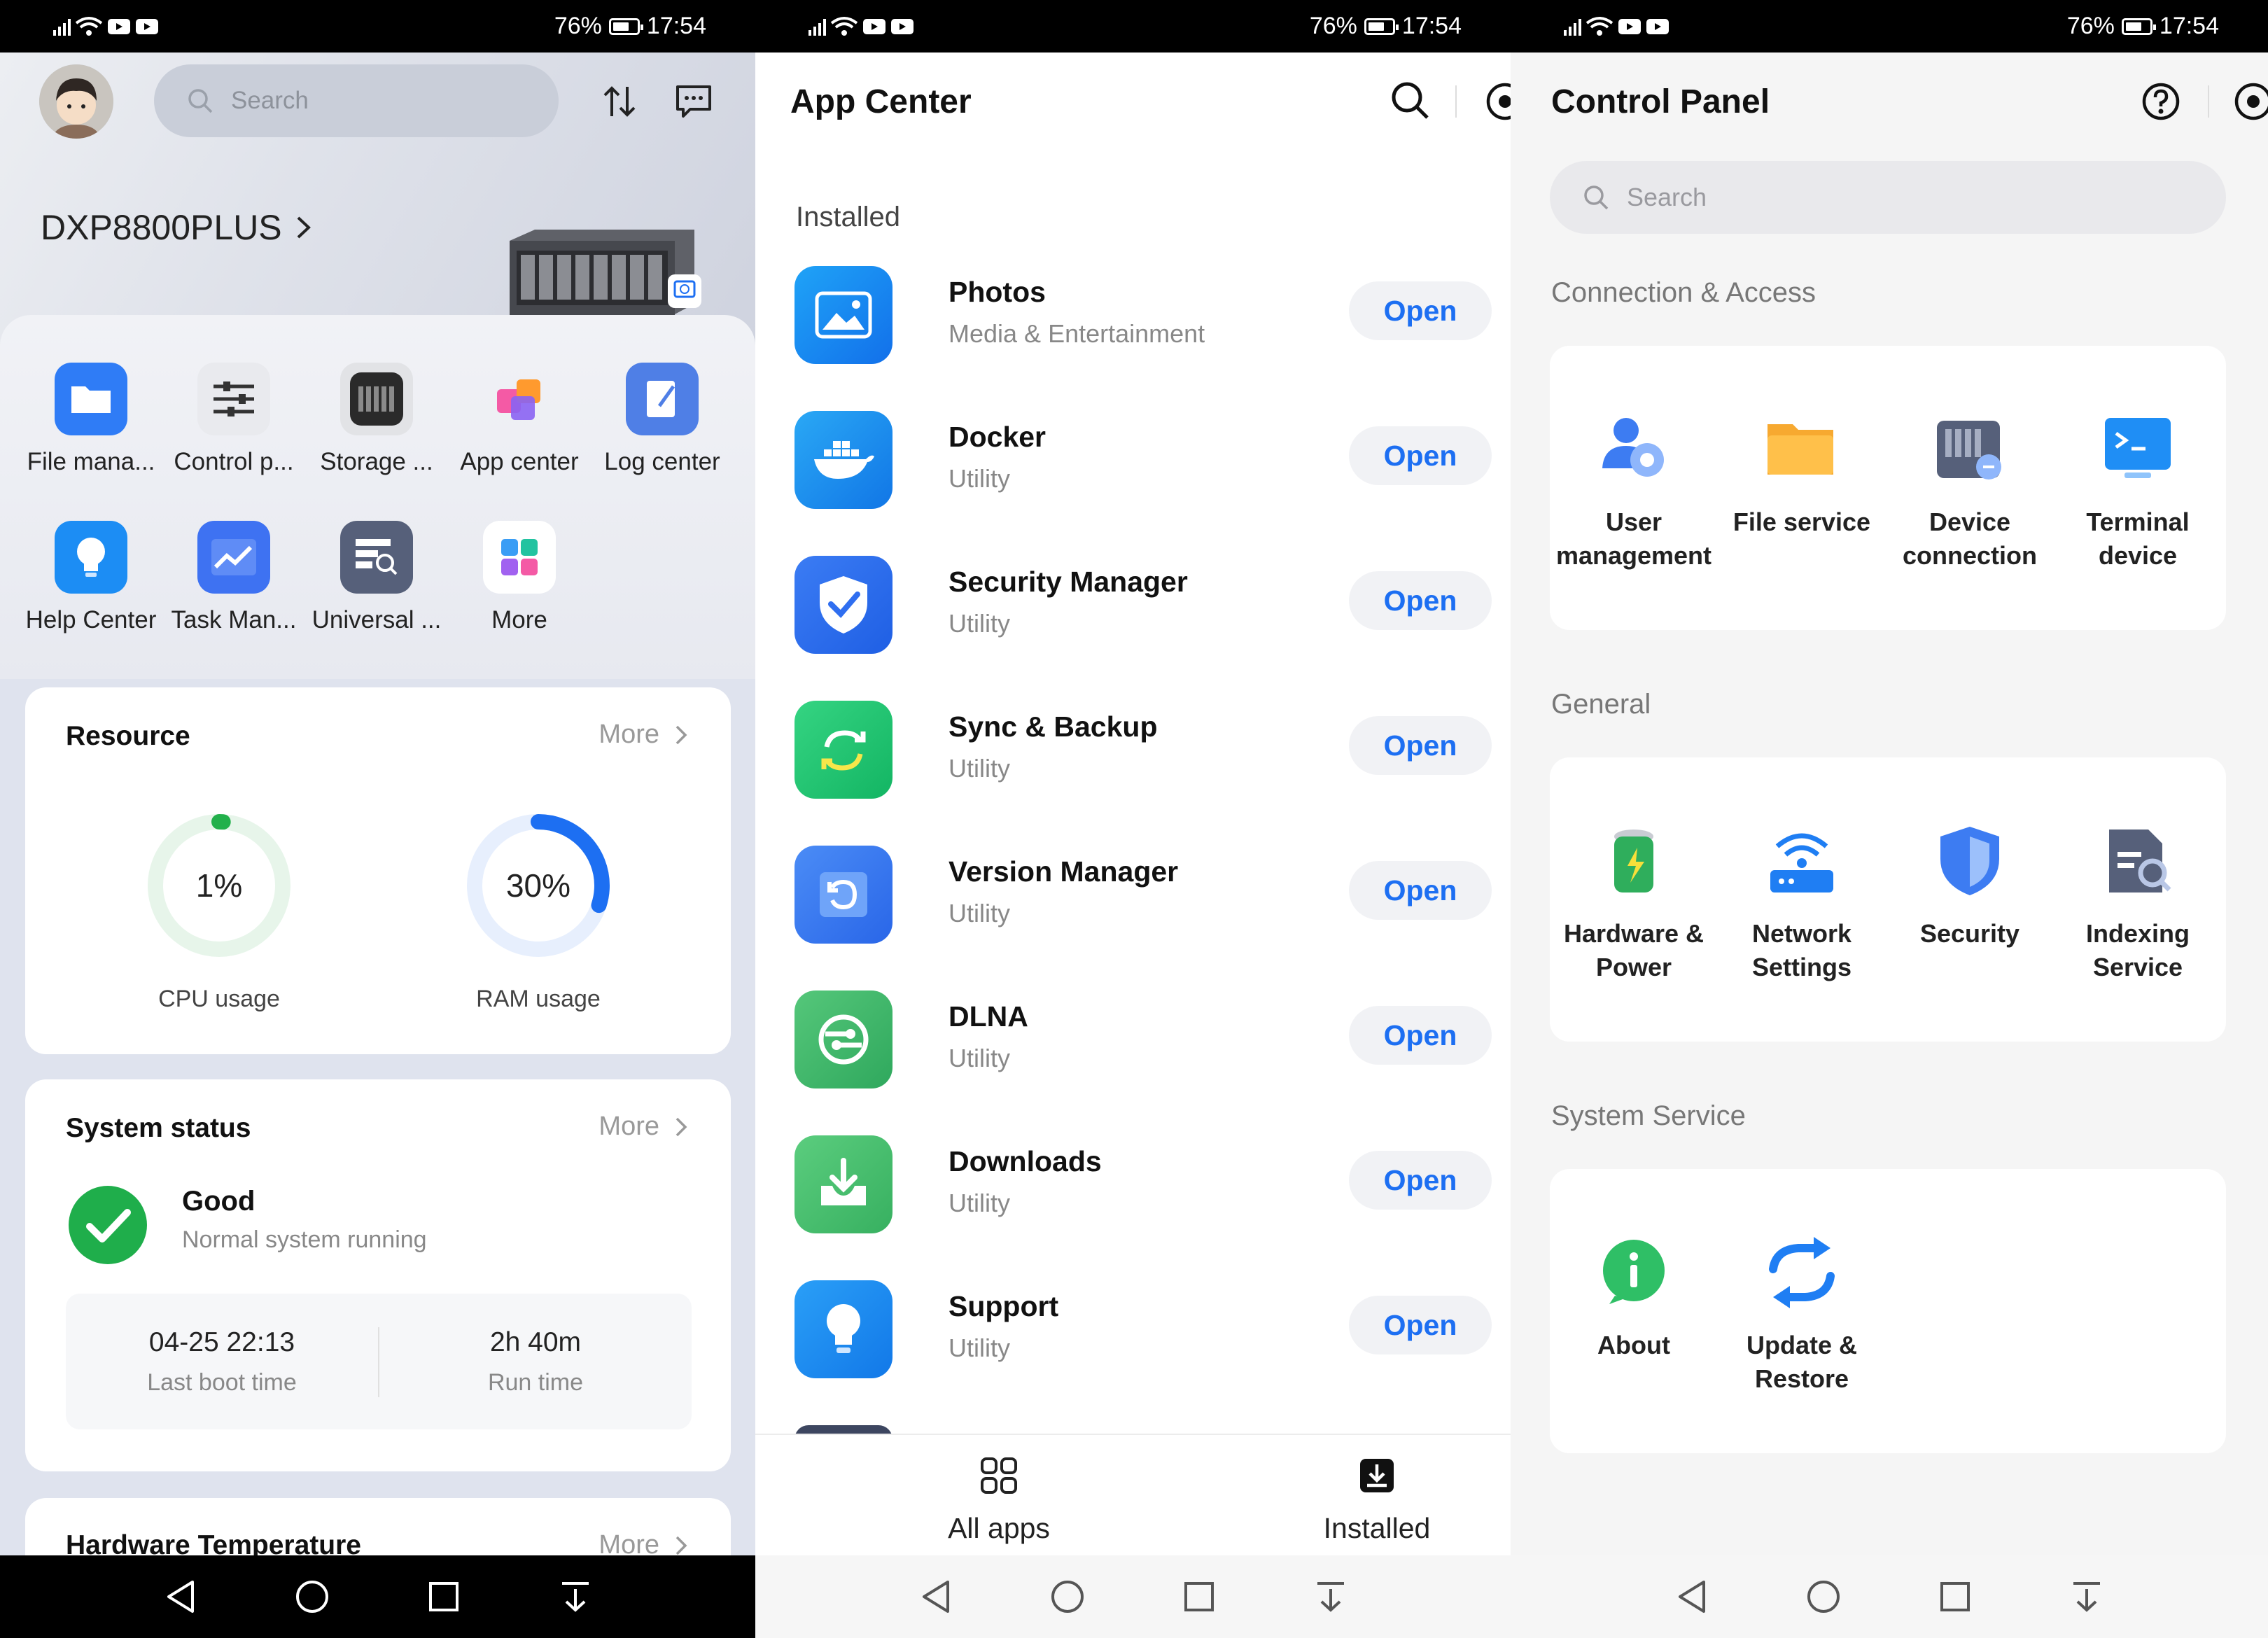  Describe the element at coordinates (1133, 628) in the screenshot. I see `app-row: Security Manager Utility Open` at that location.